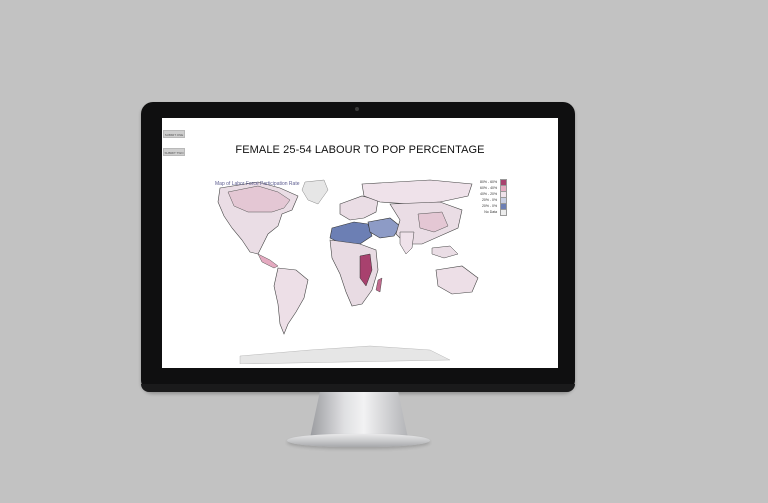  I want to click on legend-label: 60% - 40%, so click(489, 188).